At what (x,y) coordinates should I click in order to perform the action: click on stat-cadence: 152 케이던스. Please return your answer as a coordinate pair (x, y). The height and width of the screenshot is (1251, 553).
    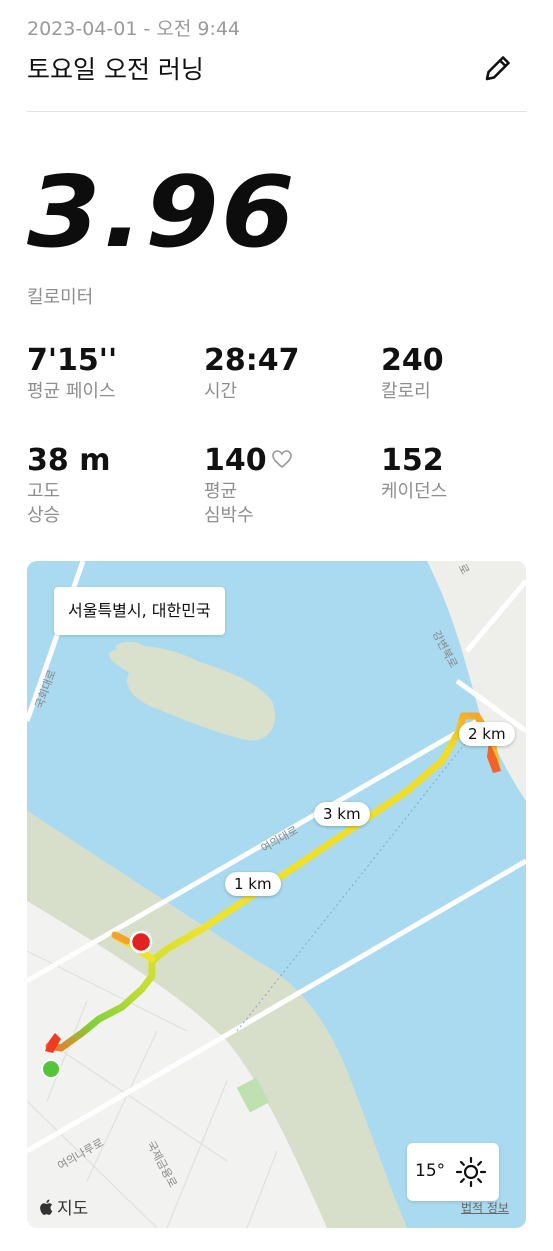
    Looking at the image, I should click on (414, 474).